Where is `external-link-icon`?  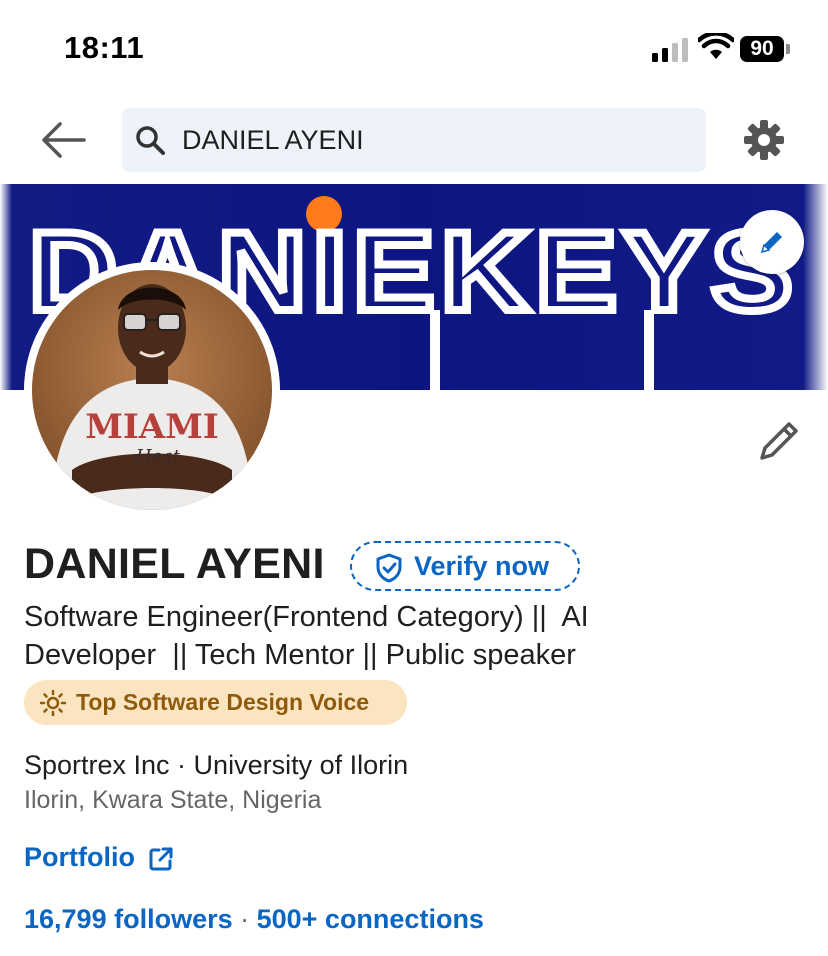 external-link-icon is located at coordinates (161, 859).